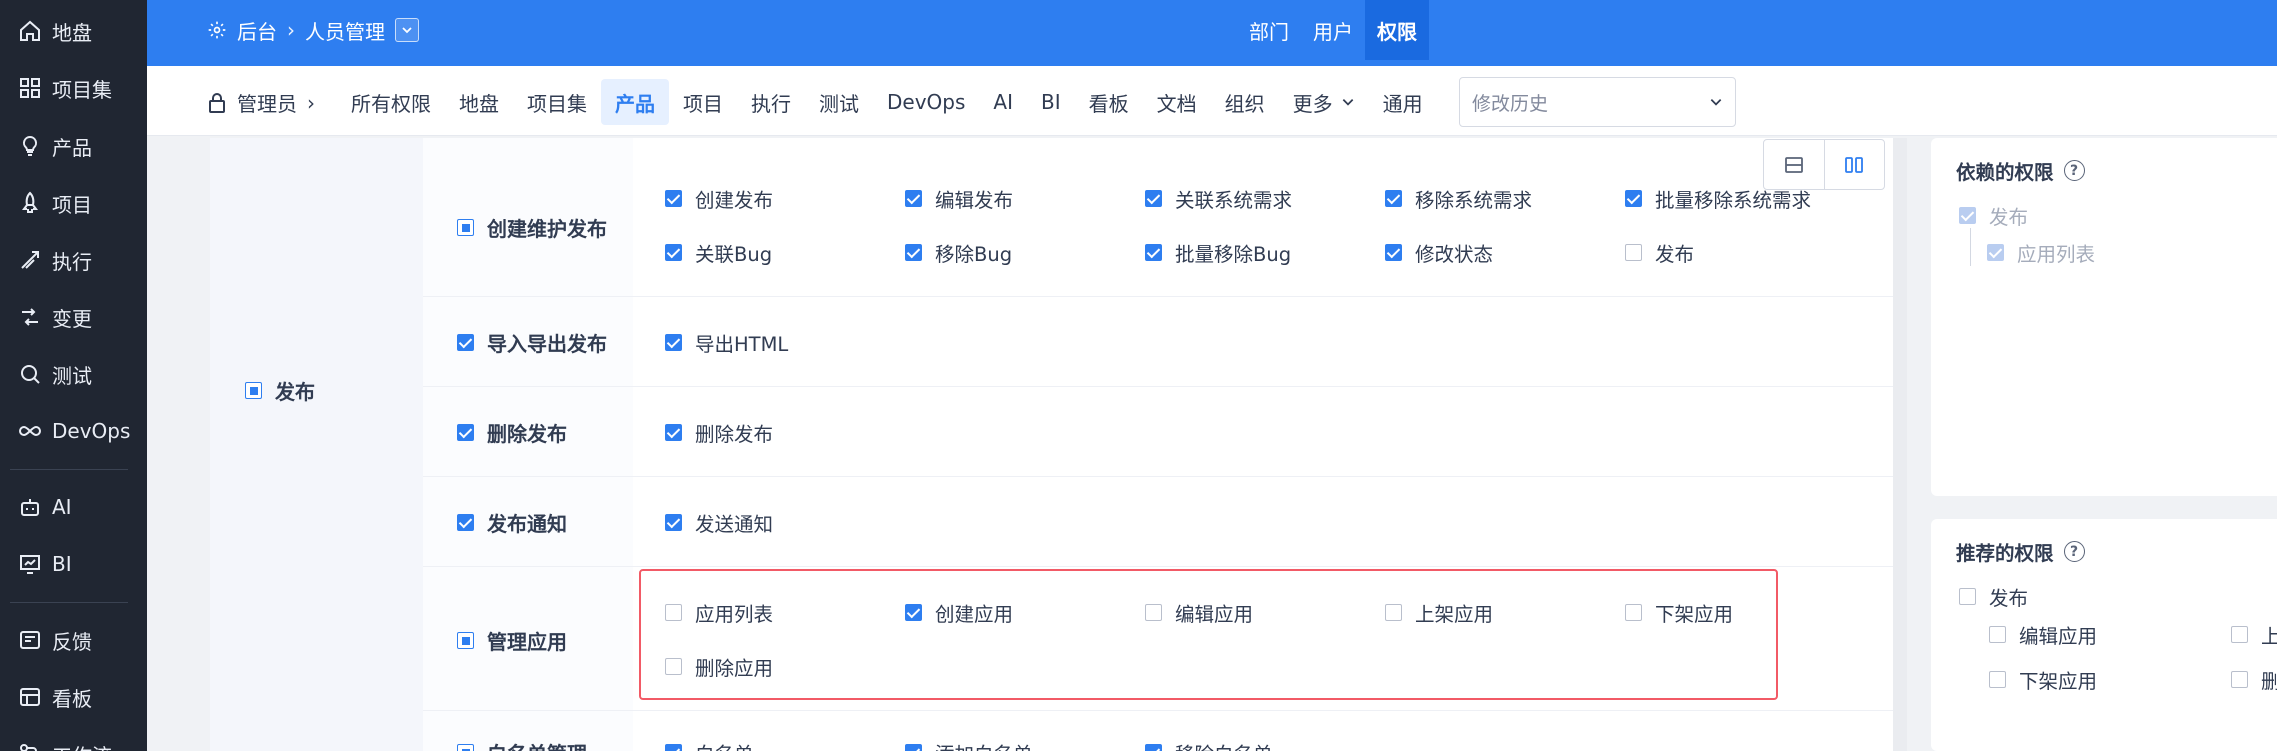  Describe the element at coordinates (1109, 102) in the screenshot. I see `tab-kanban: 看板` at that location.